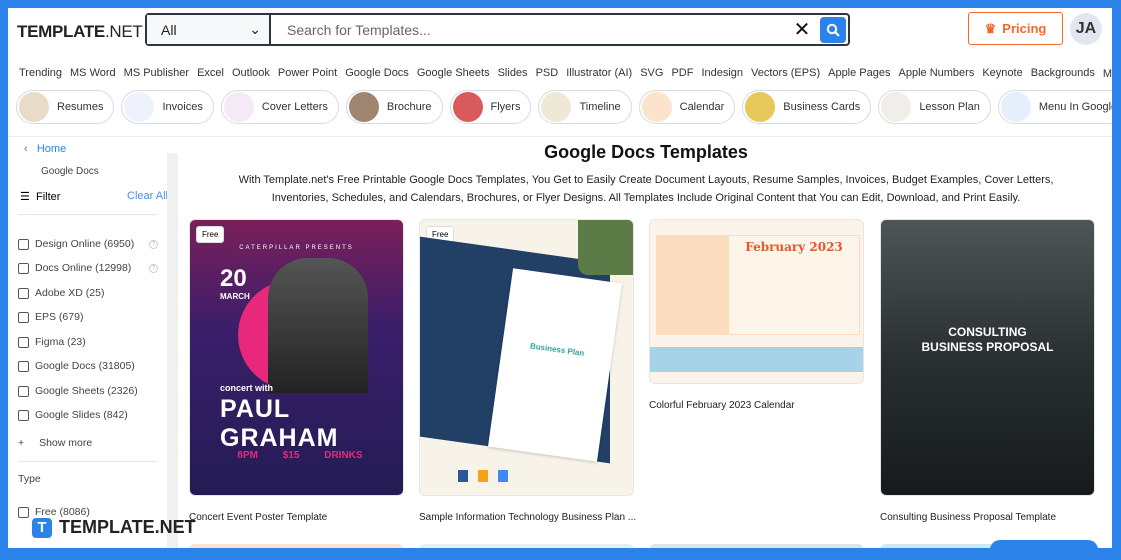 This screenshot has height=560, width=1121. What do you see at coordinates (722, 405) in the screenshot?
I see `card-title: Colorful February 2023 Calendar` at bounding box center [722, 405].